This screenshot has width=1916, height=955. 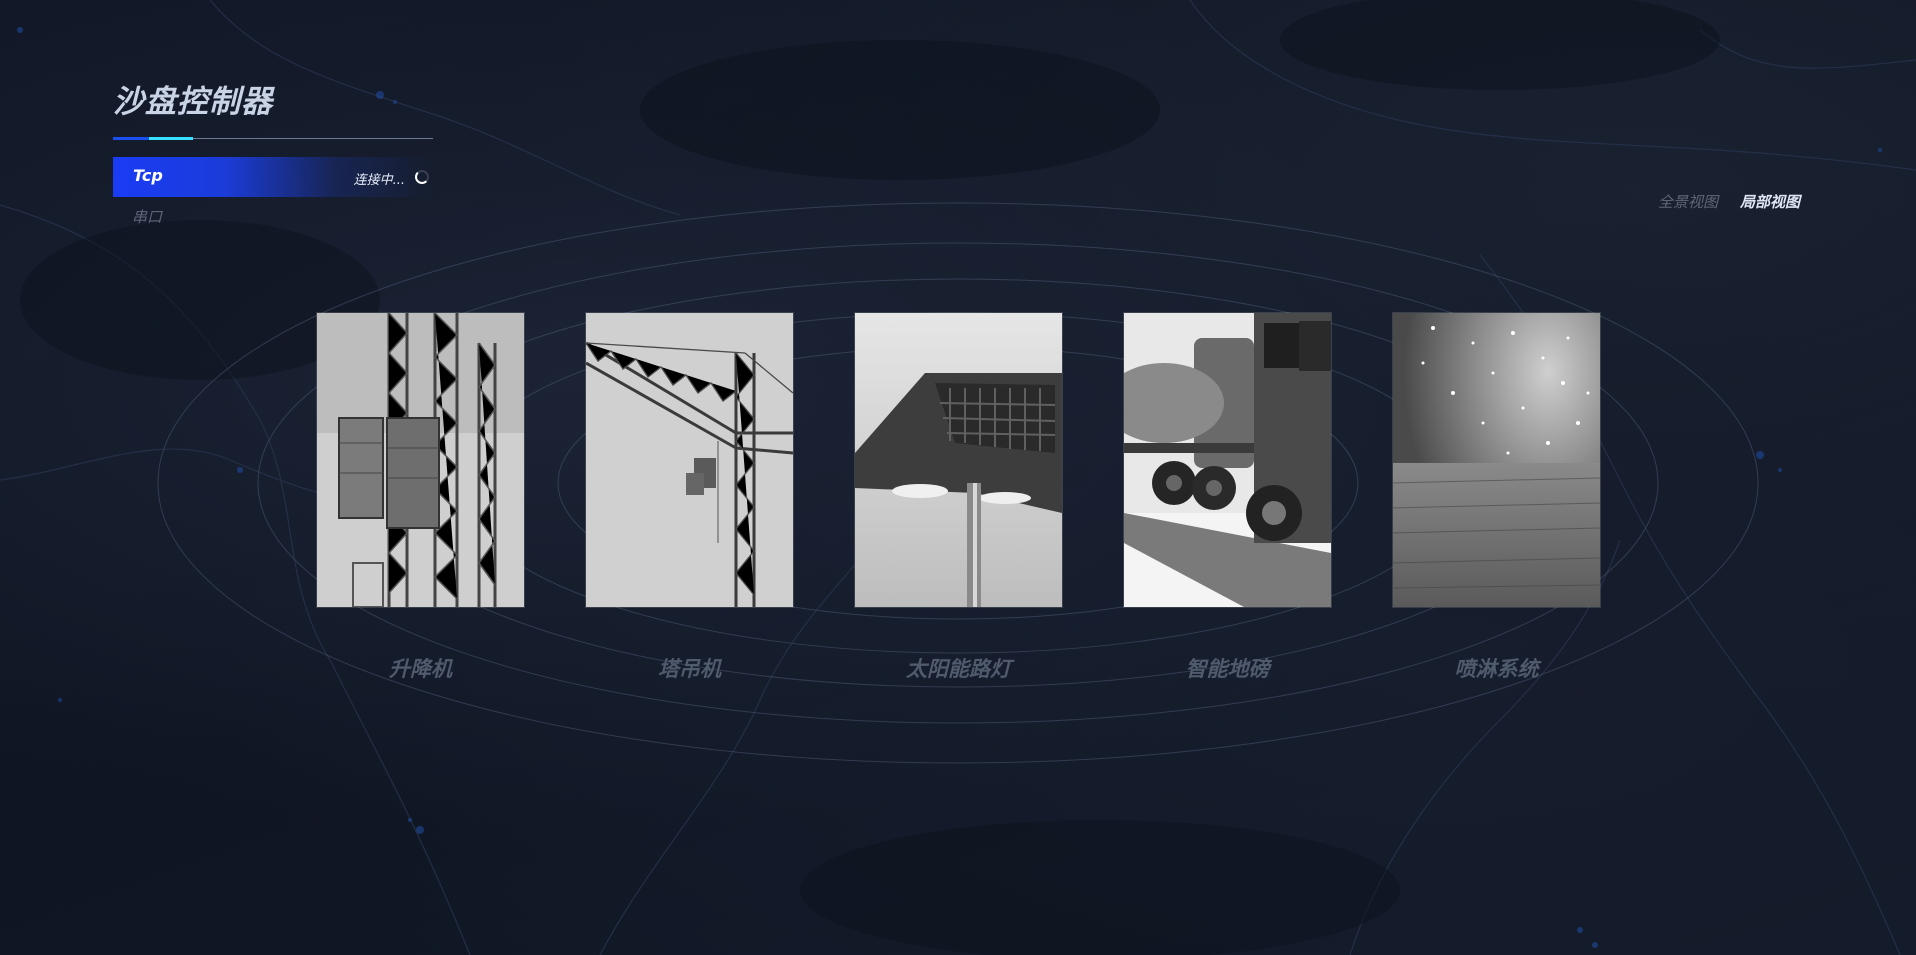 What do you see at coordinates (148, 175) in the screenshot?
I see `tcp-tab-label: Tcp` at bounding box center [148, 175].